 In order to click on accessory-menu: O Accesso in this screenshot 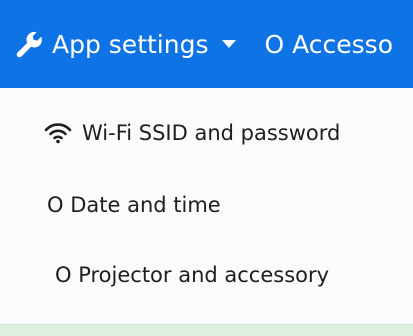, I will do `click(328, 44)`.